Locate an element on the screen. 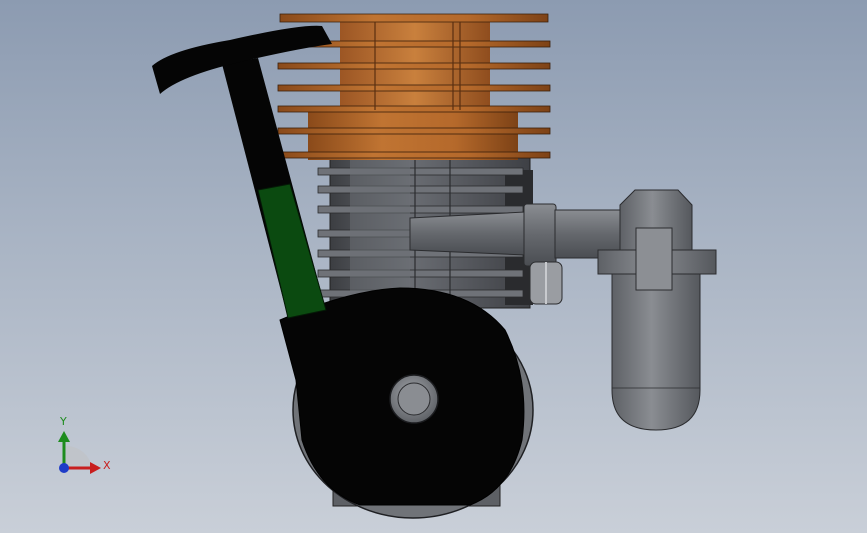  x-axis-label: X is located at coordinates (107, 465).